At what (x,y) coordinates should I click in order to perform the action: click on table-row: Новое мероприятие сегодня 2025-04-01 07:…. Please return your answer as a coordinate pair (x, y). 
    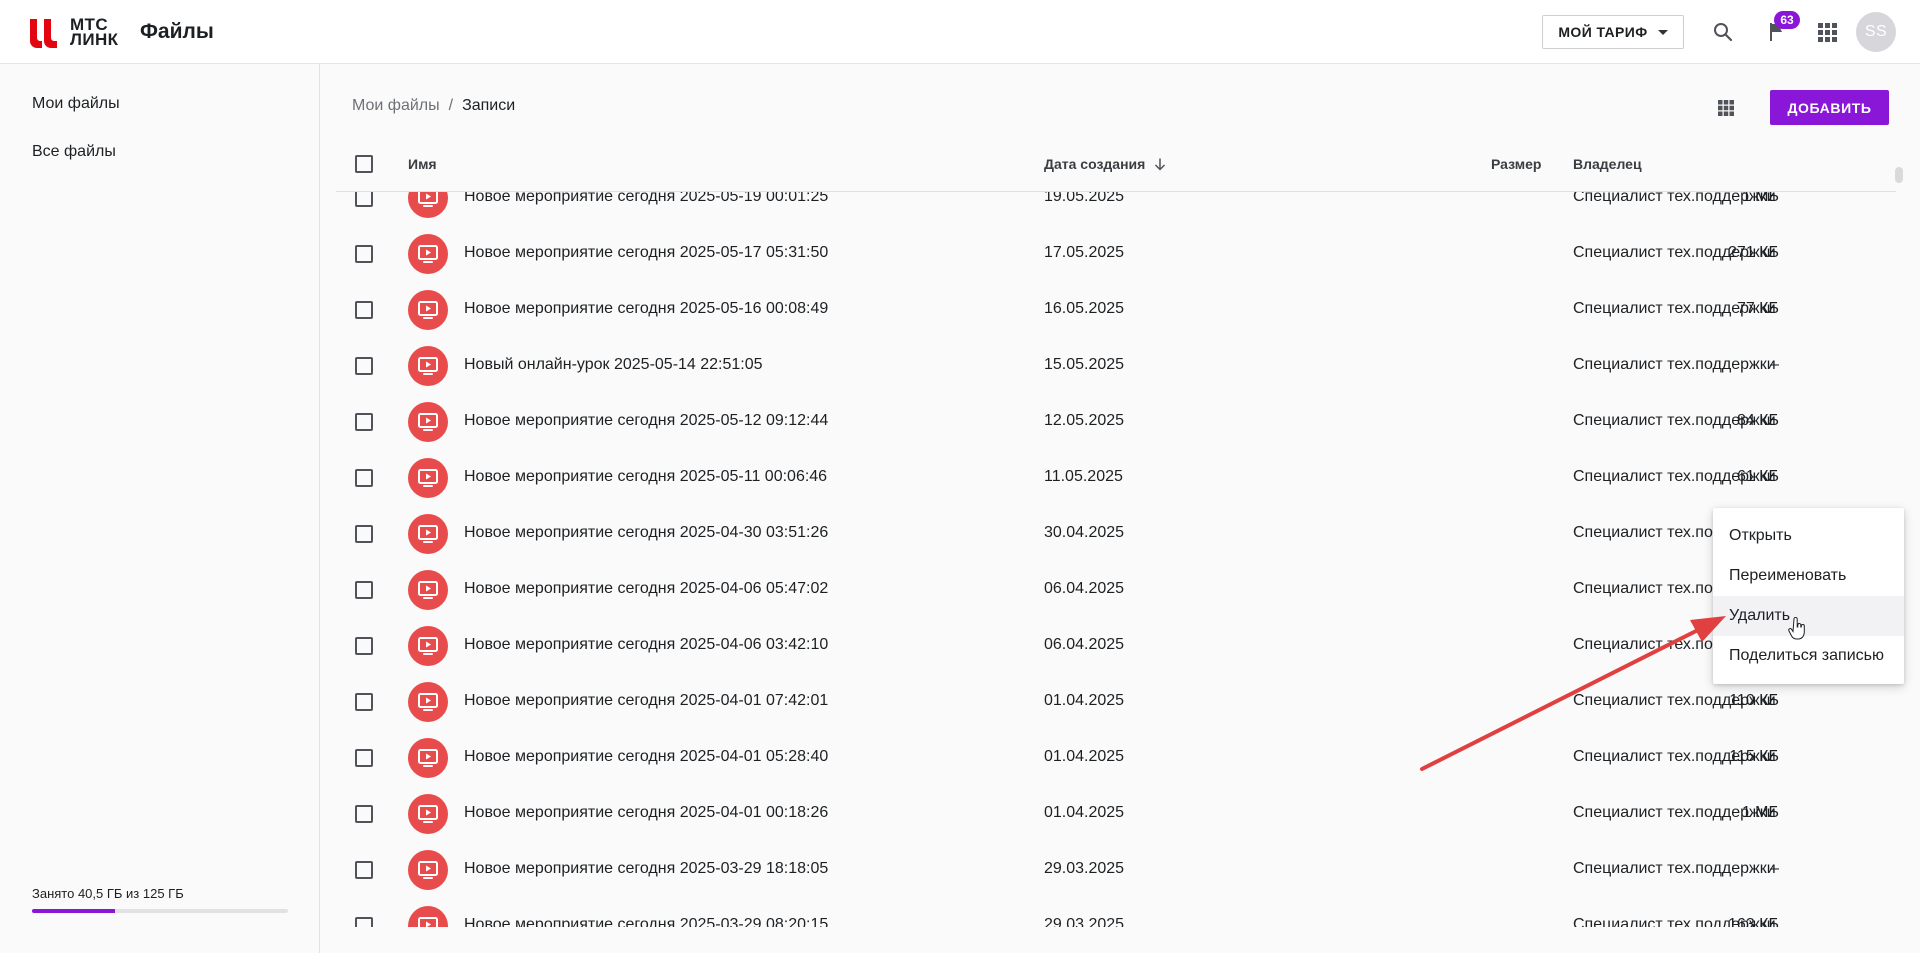
    Looking at the image, I should click on (1116, 702).